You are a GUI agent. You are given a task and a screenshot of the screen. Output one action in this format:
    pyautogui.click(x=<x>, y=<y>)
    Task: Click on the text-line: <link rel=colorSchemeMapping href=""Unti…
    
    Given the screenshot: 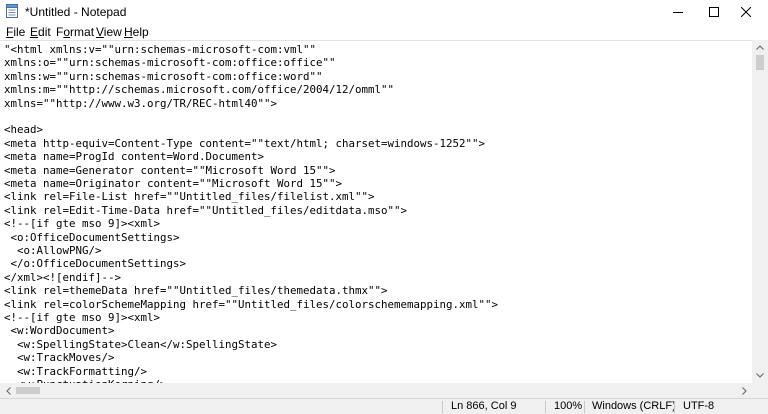 What is the action you would take?
    pyautogui.click(x=251, y=304)
    